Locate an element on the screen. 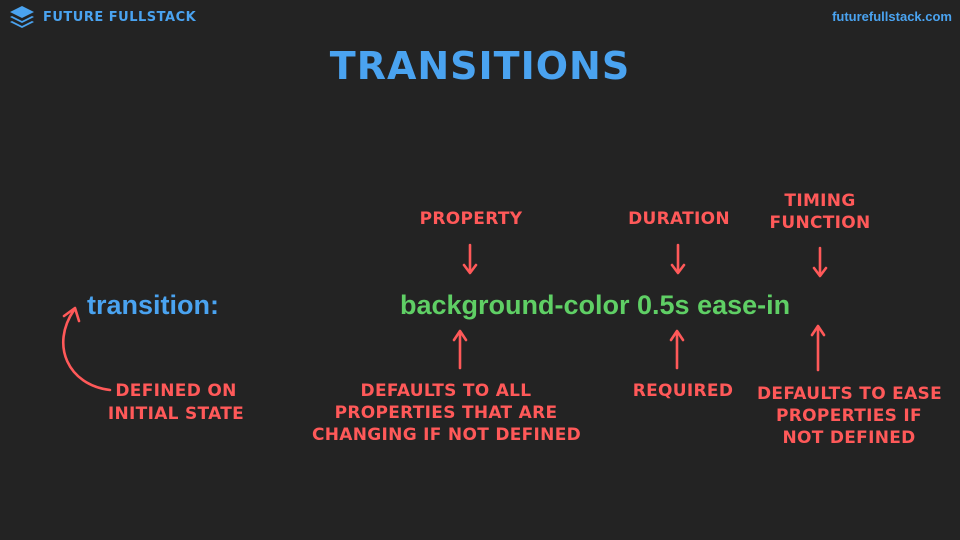 This screenshot has width=960, height=540. arrow-down-timing-function is located at coordinates (820, 262).